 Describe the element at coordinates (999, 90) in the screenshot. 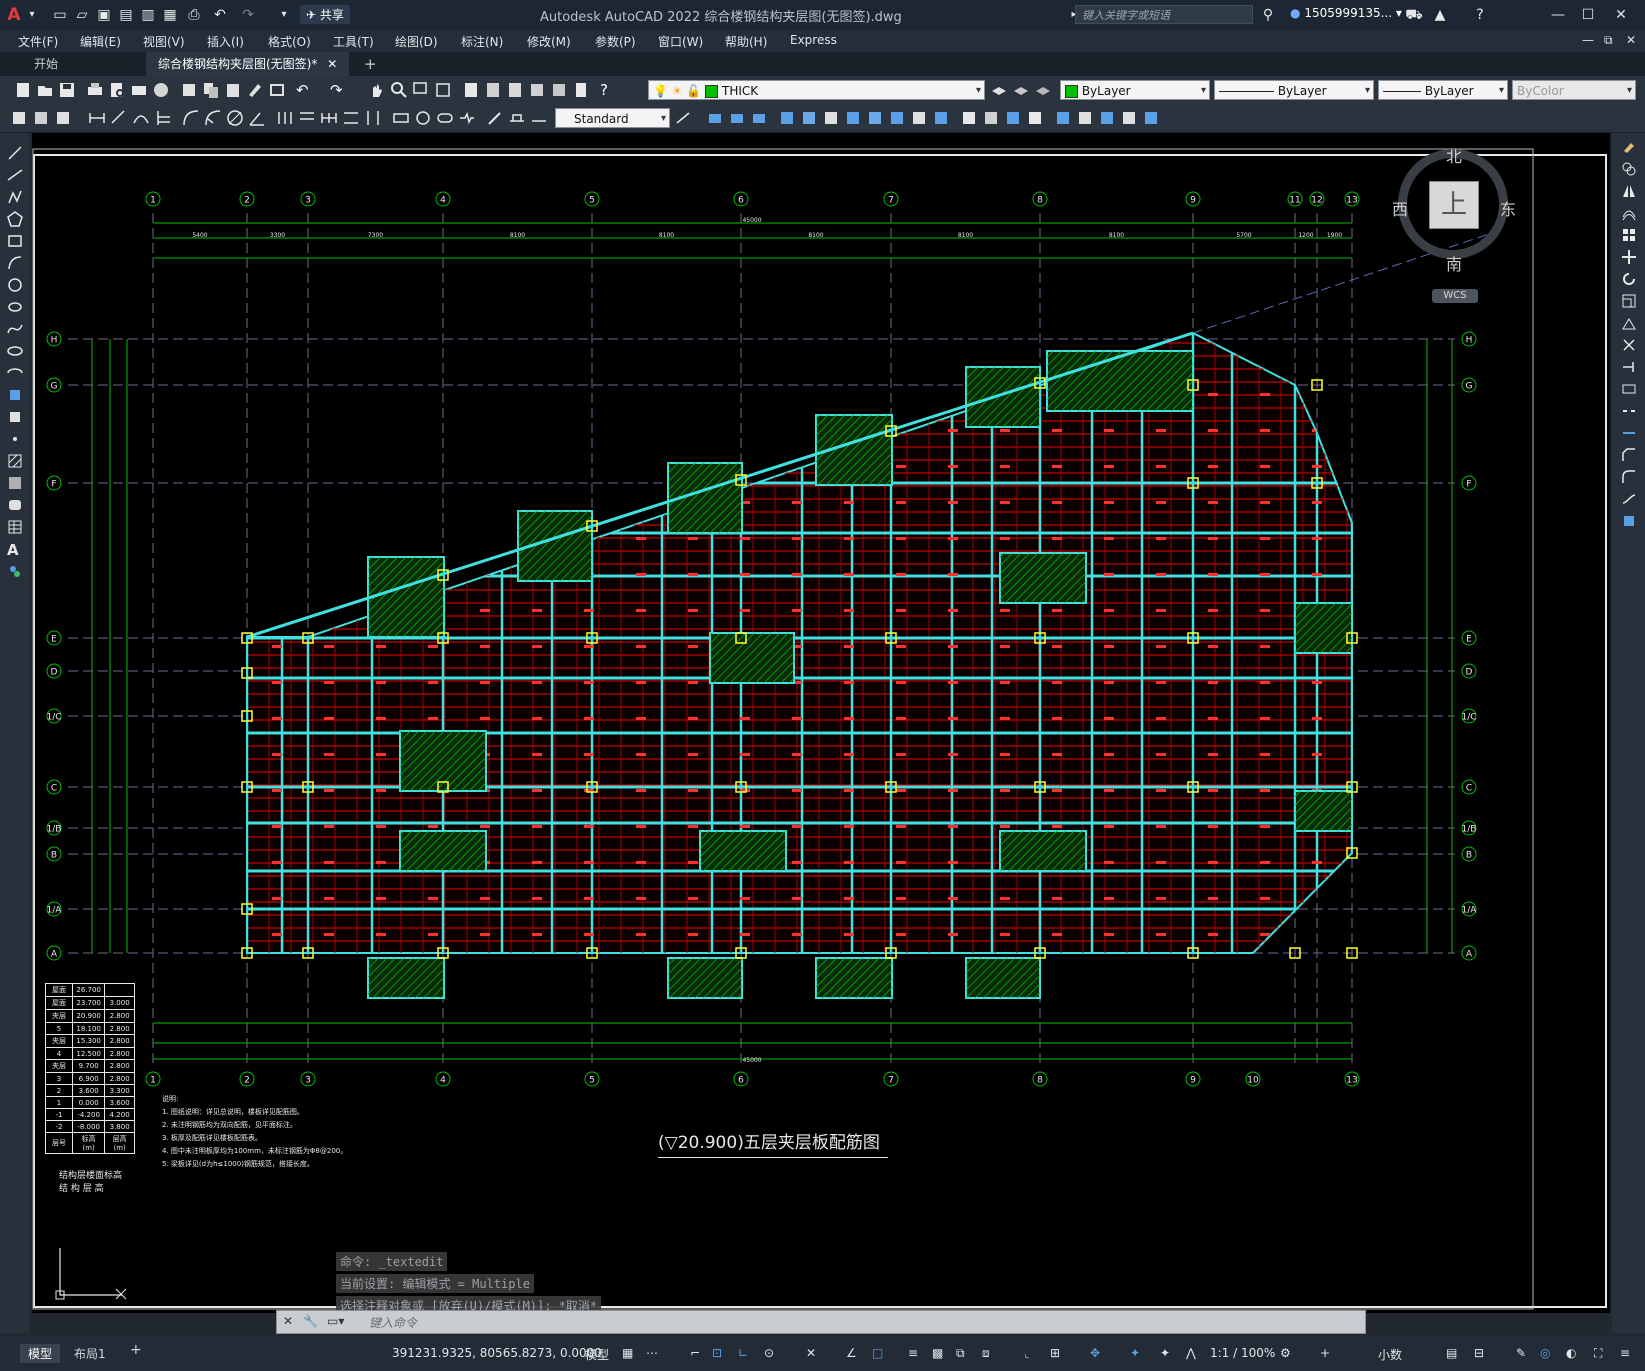

I see `layer-properties-icon` at that location.